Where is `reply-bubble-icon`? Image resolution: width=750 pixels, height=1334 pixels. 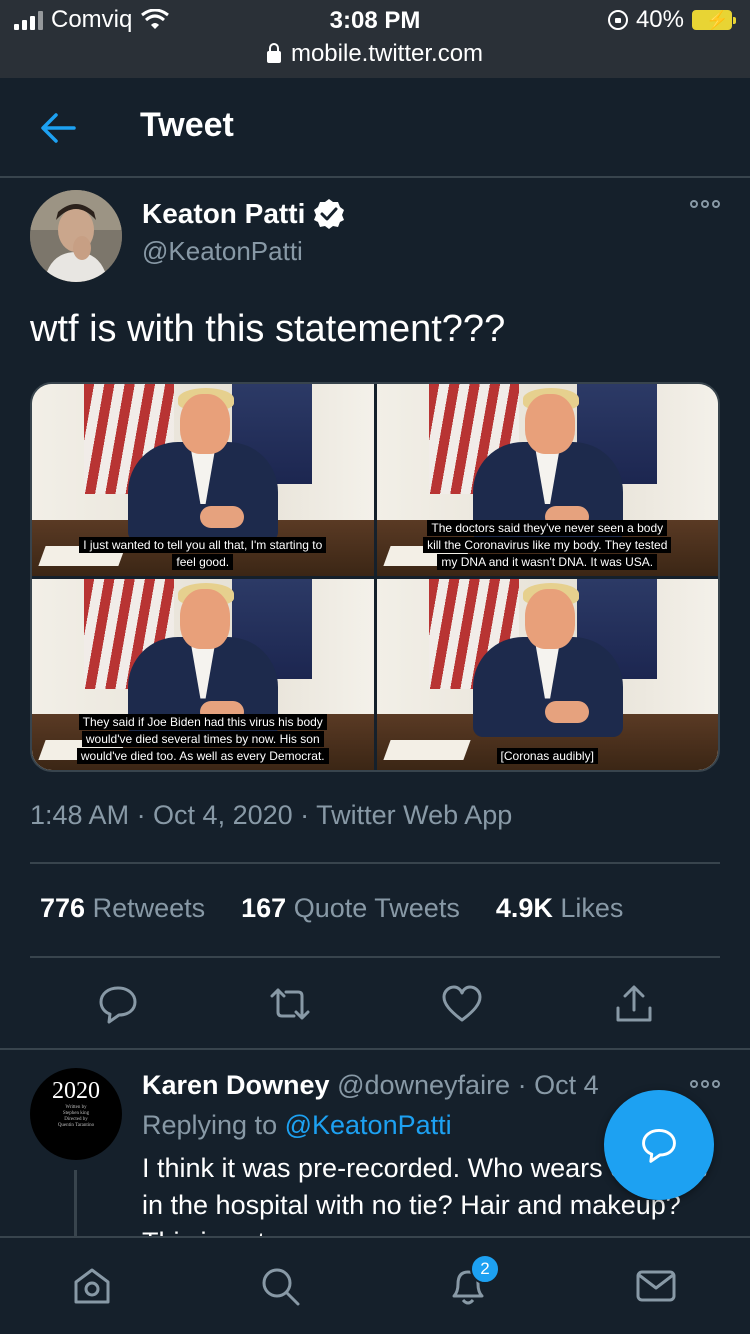 reply-bubble-icon is located at coordinates (659, 1146).